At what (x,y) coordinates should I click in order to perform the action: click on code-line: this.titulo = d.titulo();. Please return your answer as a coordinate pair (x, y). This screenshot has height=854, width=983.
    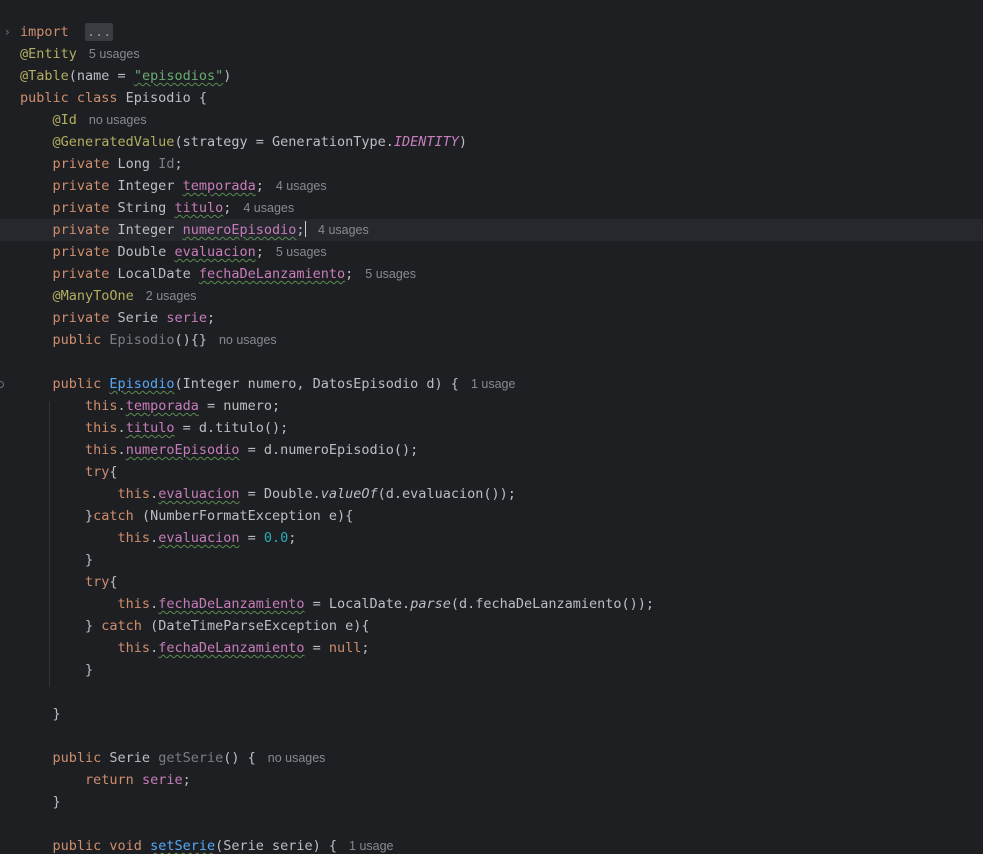
    Looking at the image, I should click on (491, 428).